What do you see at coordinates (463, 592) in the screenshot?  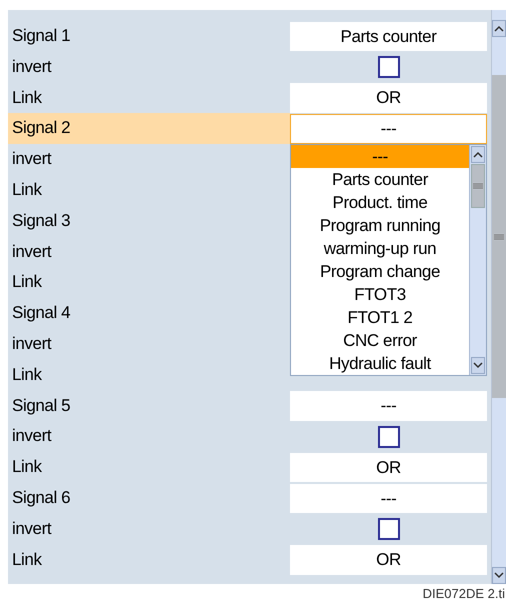 I see `image-caption: DIE072DE 2.ti` at bounding box center [463, 592].